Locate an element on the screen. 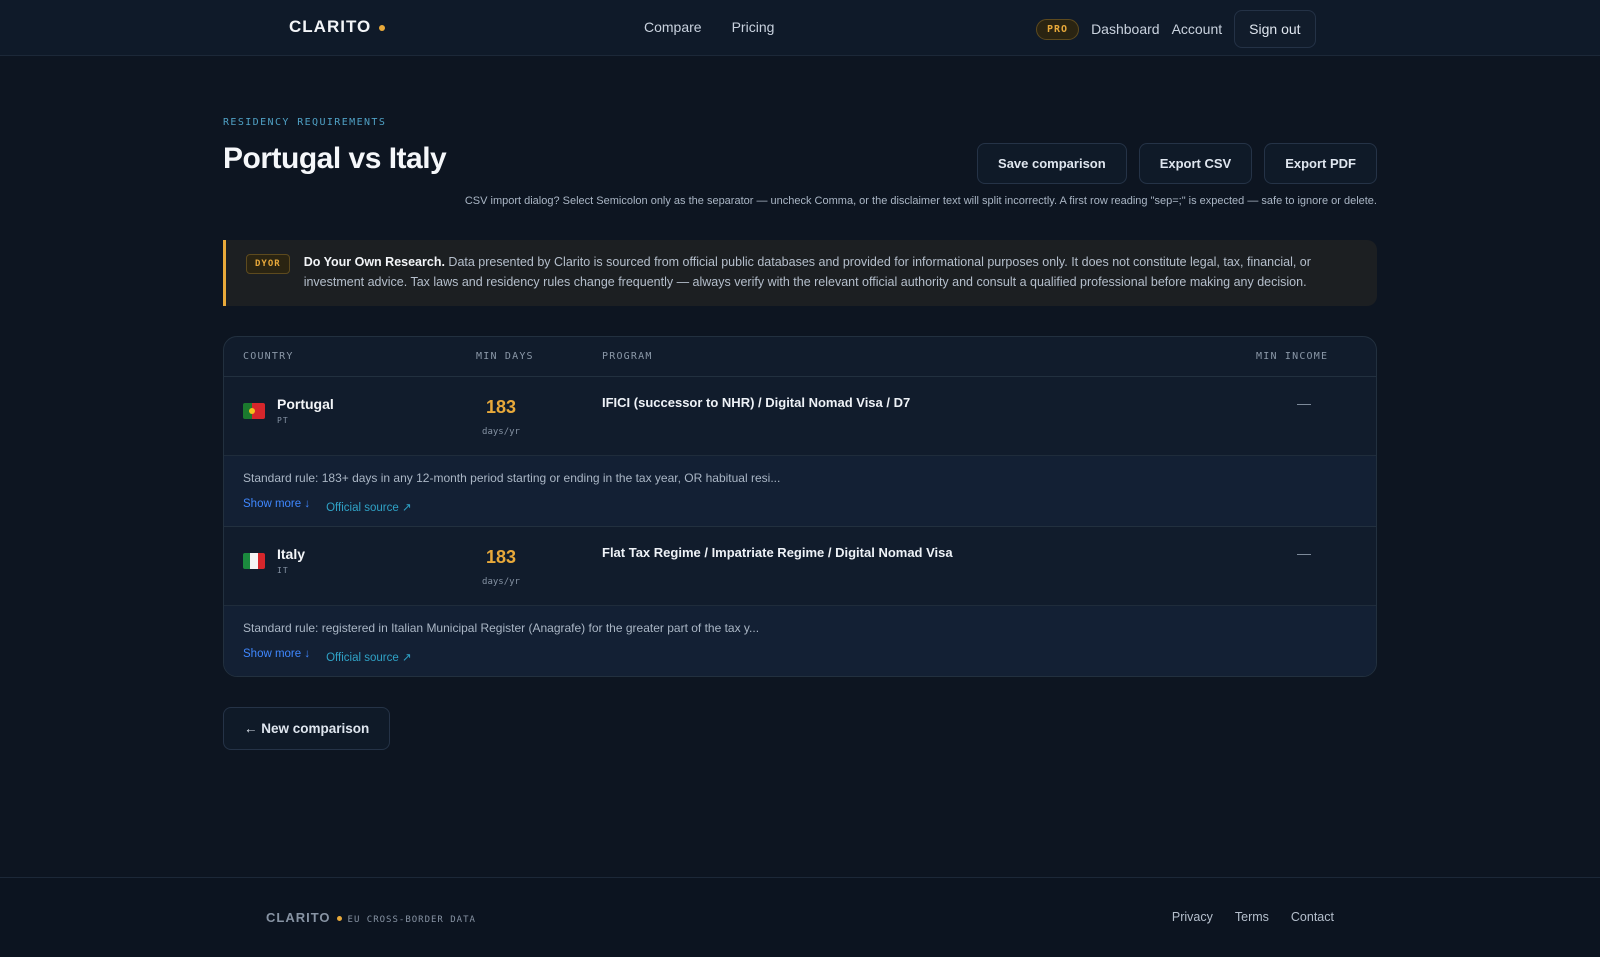  footer-contact-link: Contact is located at coordinates (1312, 917).